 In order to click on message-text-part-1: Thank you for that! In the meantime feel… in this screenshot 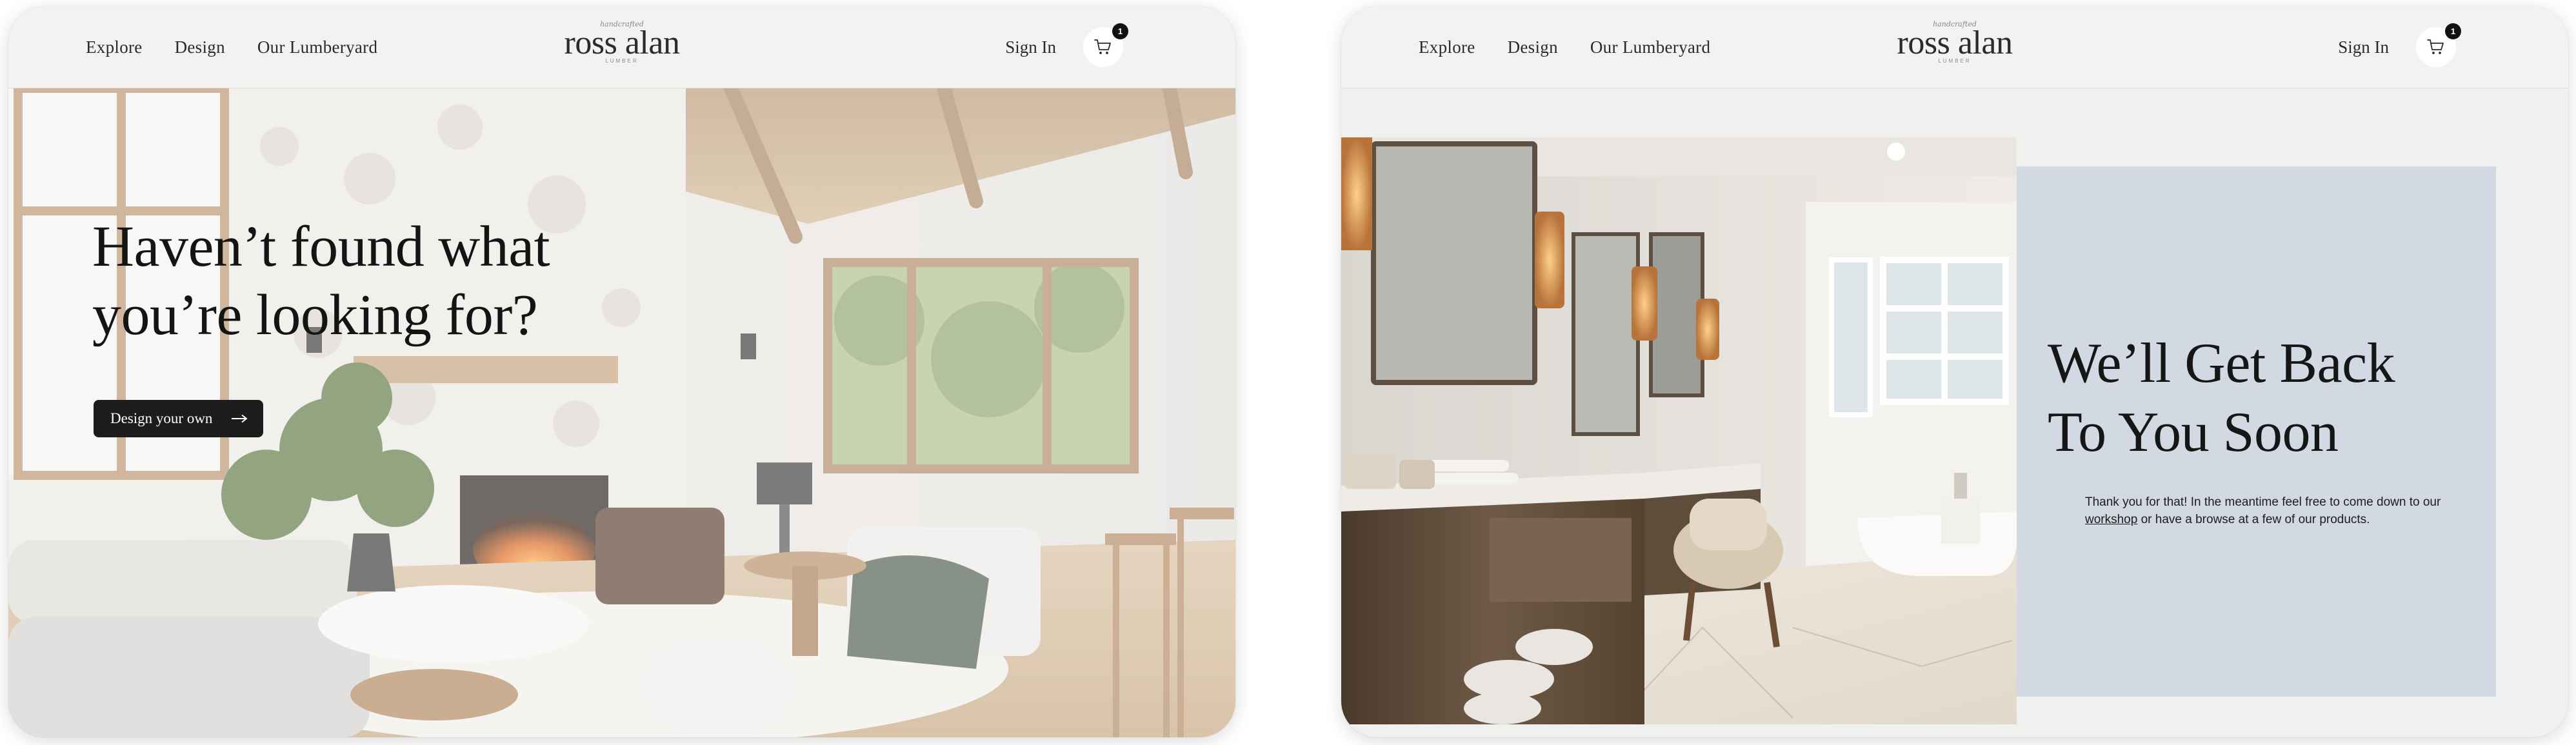, I will do `click(2263, 502)`.